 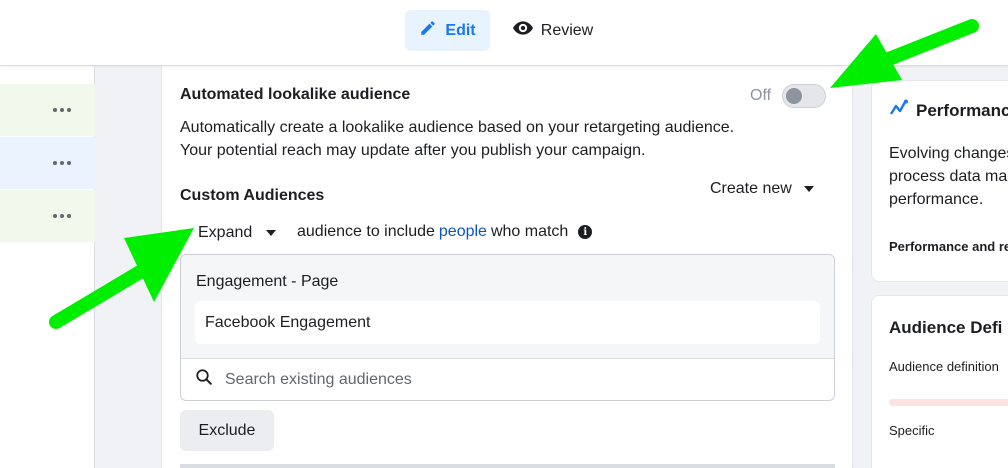 I want to click on info-icon: i, so click(x=585, y=232).